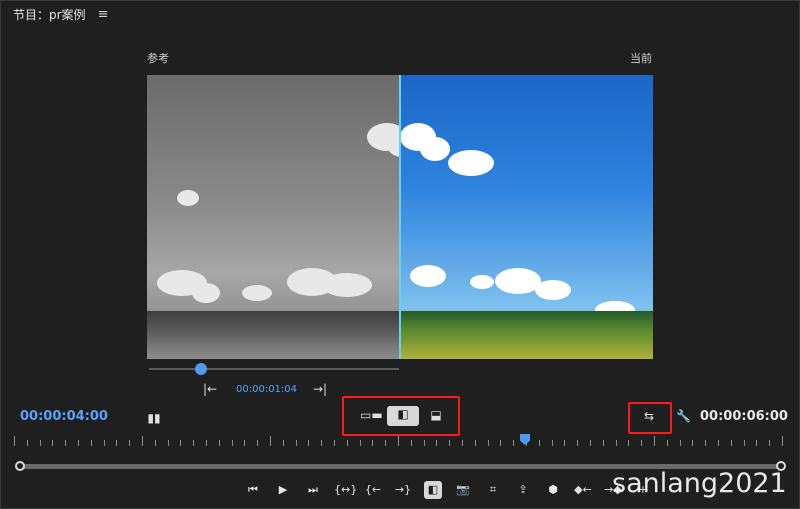  Describe the element at coordinates (683, 416) in the screenshot. I see `wrench-settings-icon: 🔧` at that location.